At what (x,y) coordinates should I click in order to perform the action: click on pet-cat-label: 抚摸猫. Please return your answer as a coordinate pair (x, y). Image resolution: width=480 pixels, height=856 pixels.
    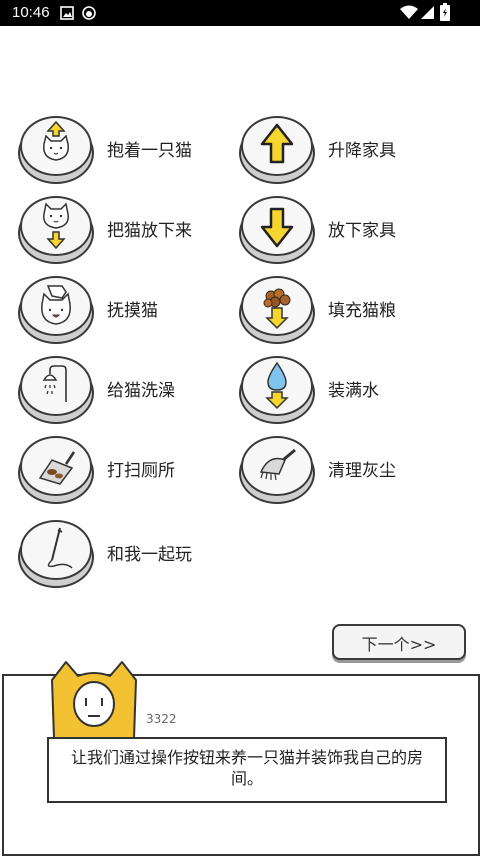
    Looking at the image, I should click on (132, 311).